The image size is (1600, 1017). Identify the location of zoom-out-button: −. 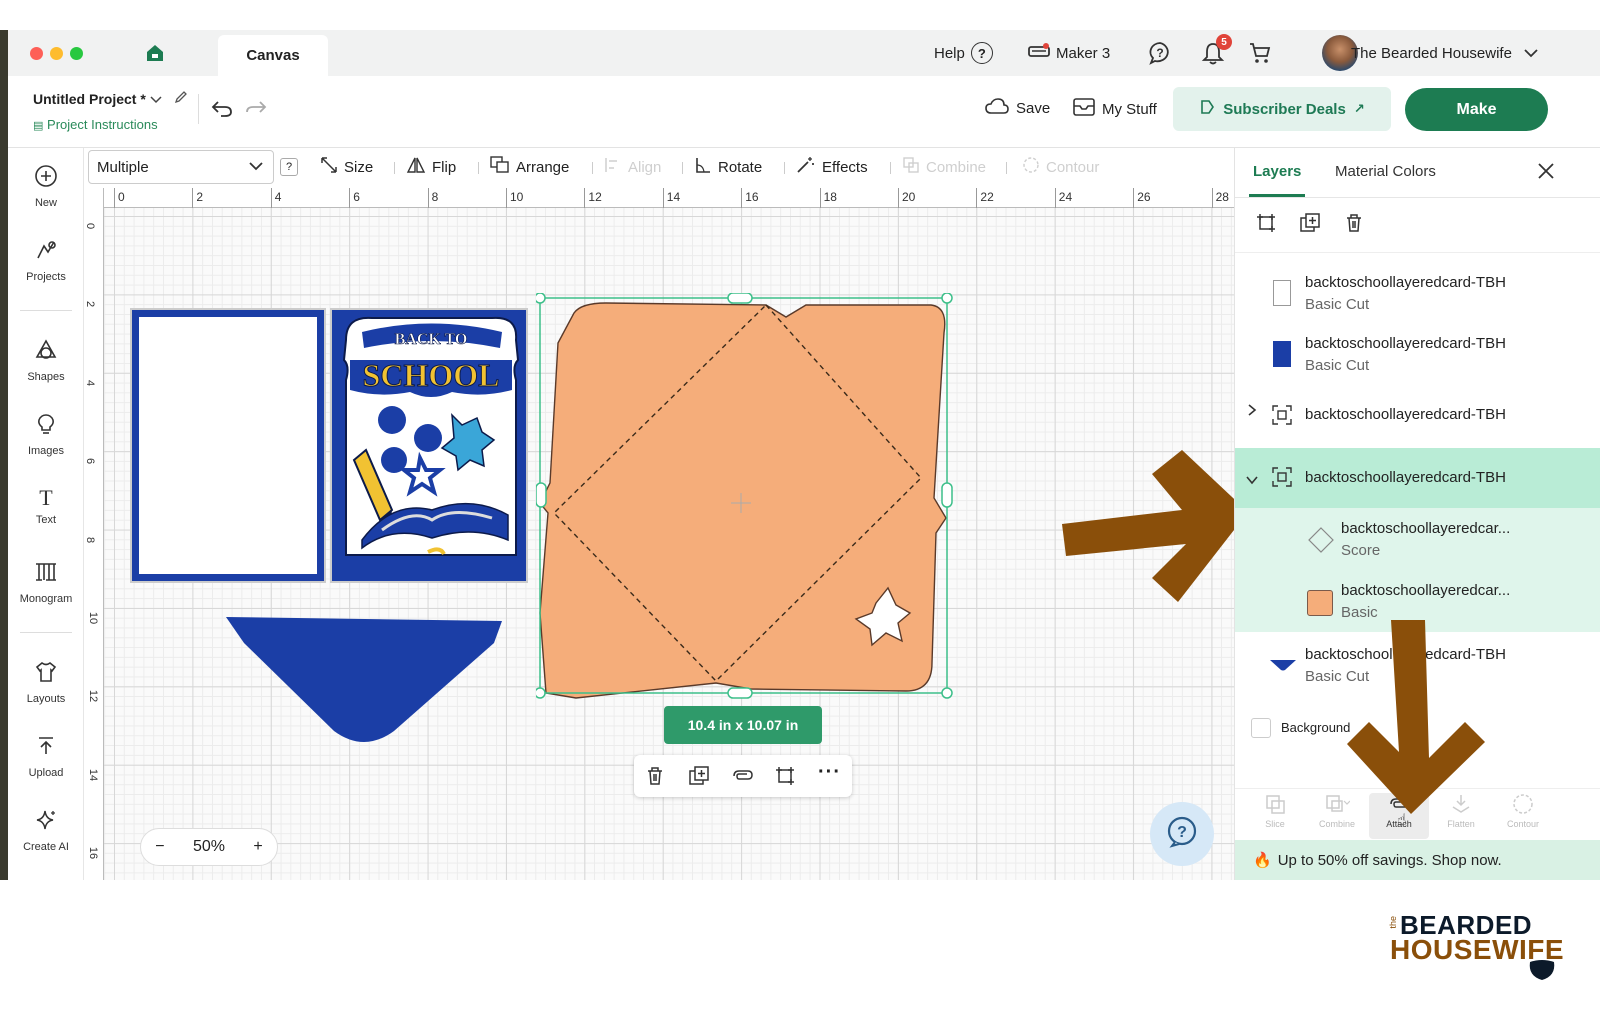
(159, 847).